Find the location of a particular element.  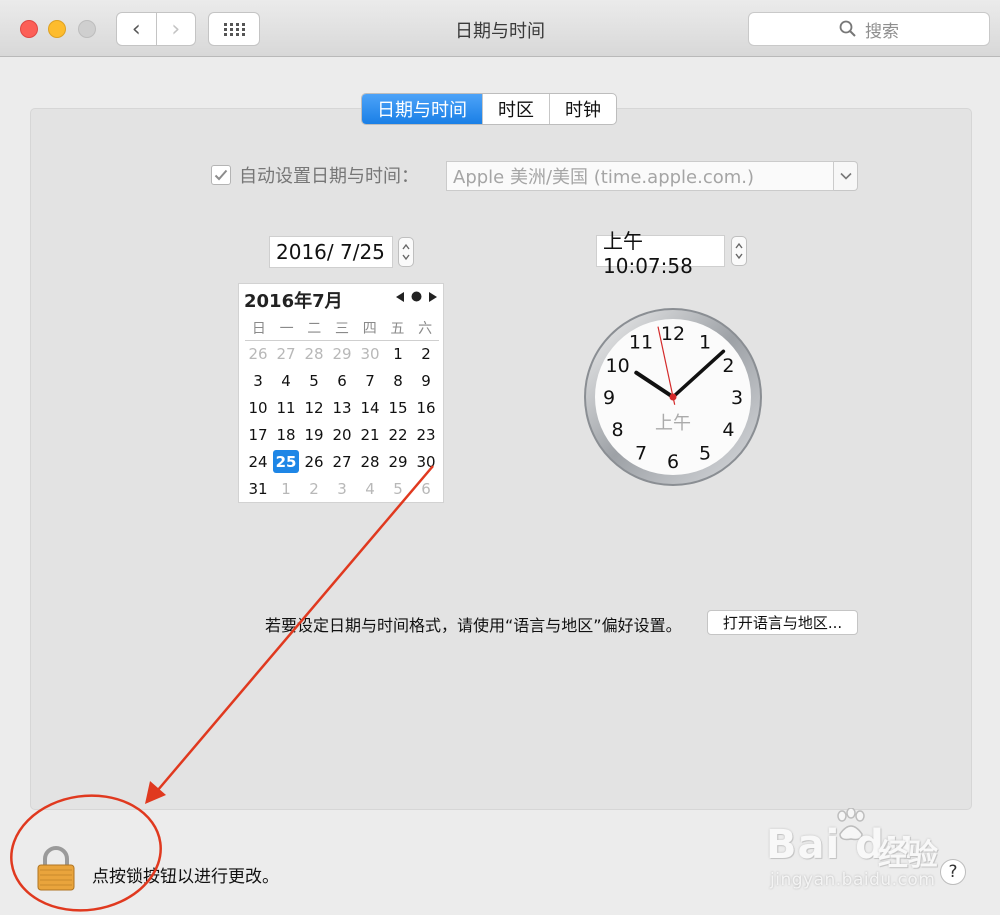

clock-number: 6 is located at coordinates (673, 462).